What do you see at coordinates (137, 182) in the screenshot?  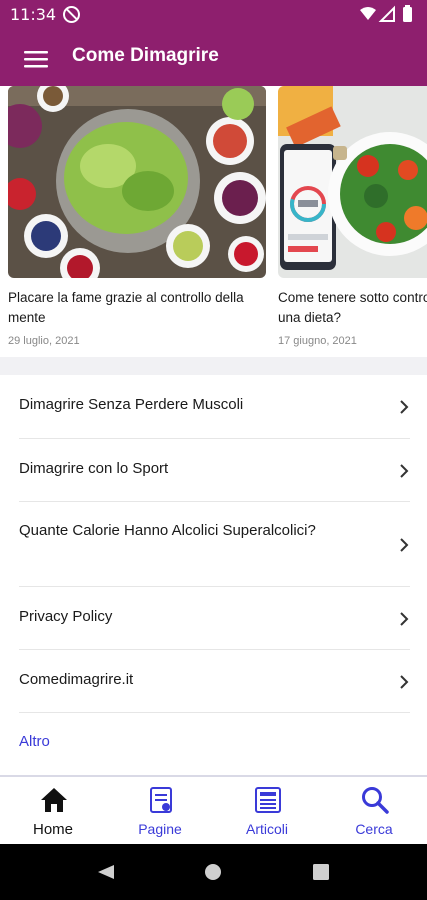 I see `article-image-salad` at bounding box center [137, 182].